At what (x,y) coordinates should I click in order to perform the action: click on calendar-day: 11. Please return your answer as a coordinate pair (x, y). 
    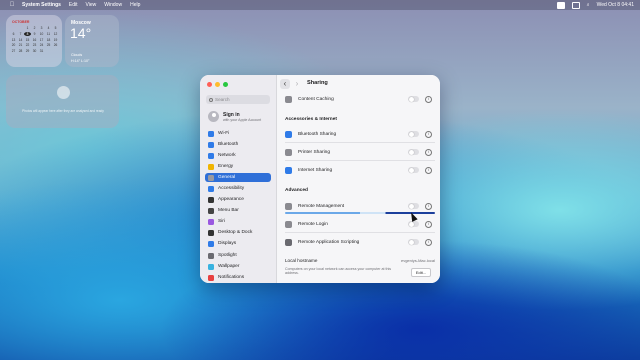
    Looking at the image, I should click on (48, 33).